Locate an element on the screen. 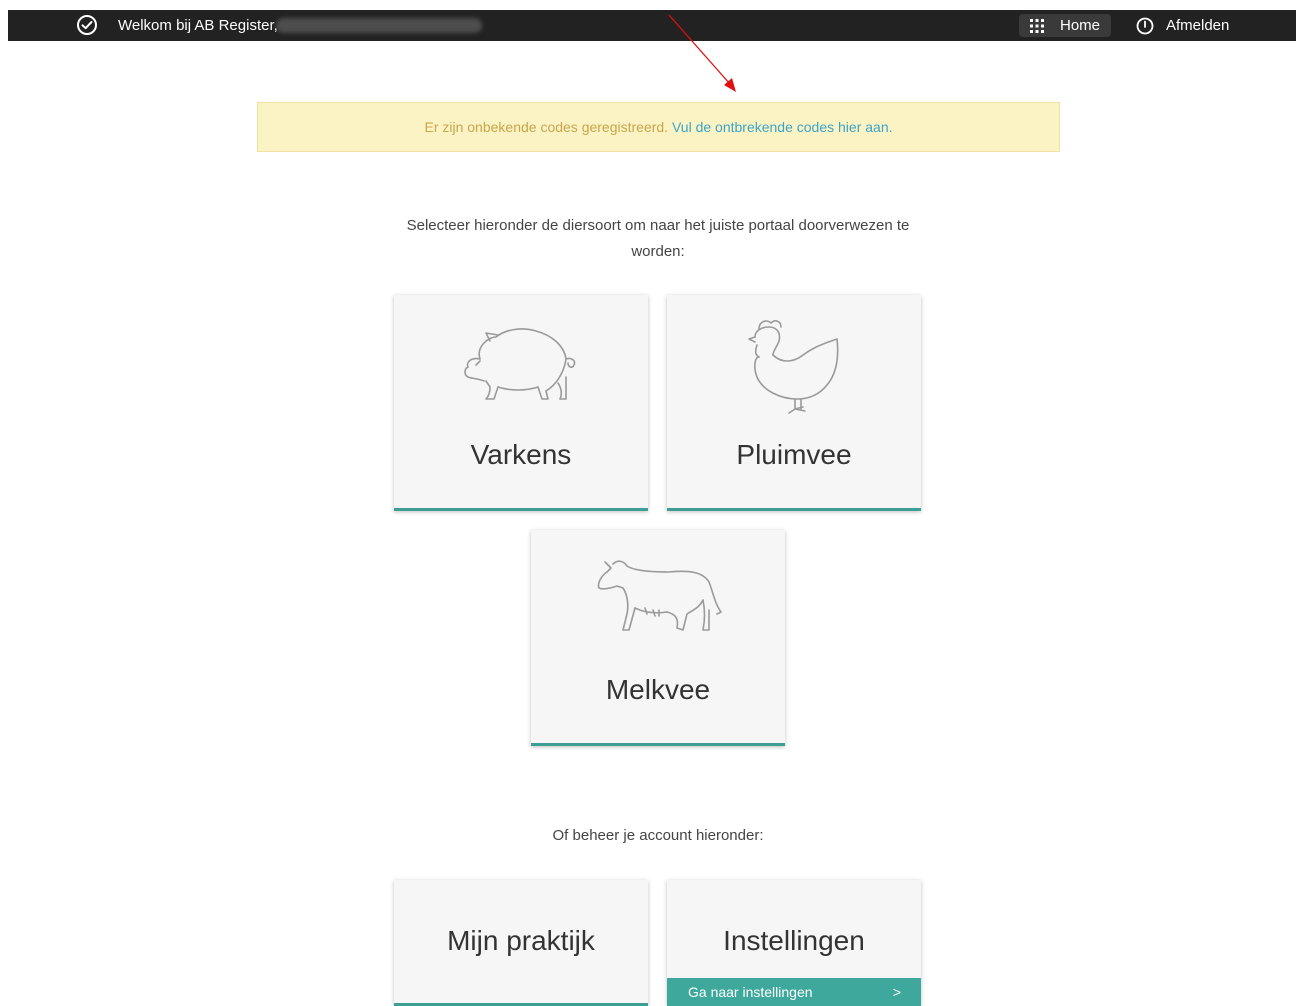 Image resolution: width=1296 pixels, height=1006 pixels. tile-pluimvee: Pluimvee is located at coordinates (794, 403).